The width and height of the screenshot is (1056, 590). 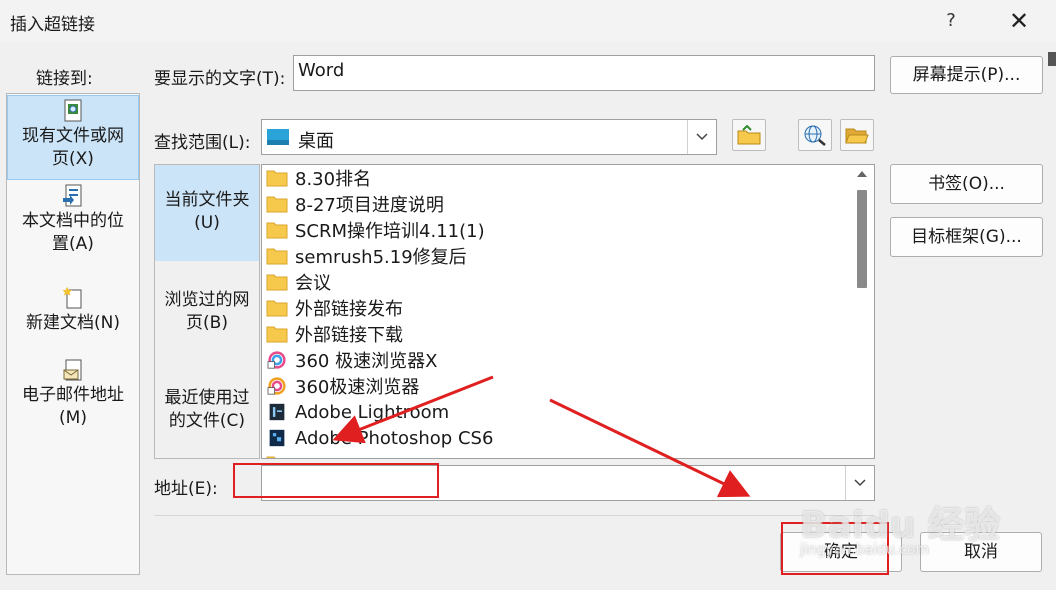 I want to click on watermark-url: jingyan.baidu.com, so click(x=865, y=550).